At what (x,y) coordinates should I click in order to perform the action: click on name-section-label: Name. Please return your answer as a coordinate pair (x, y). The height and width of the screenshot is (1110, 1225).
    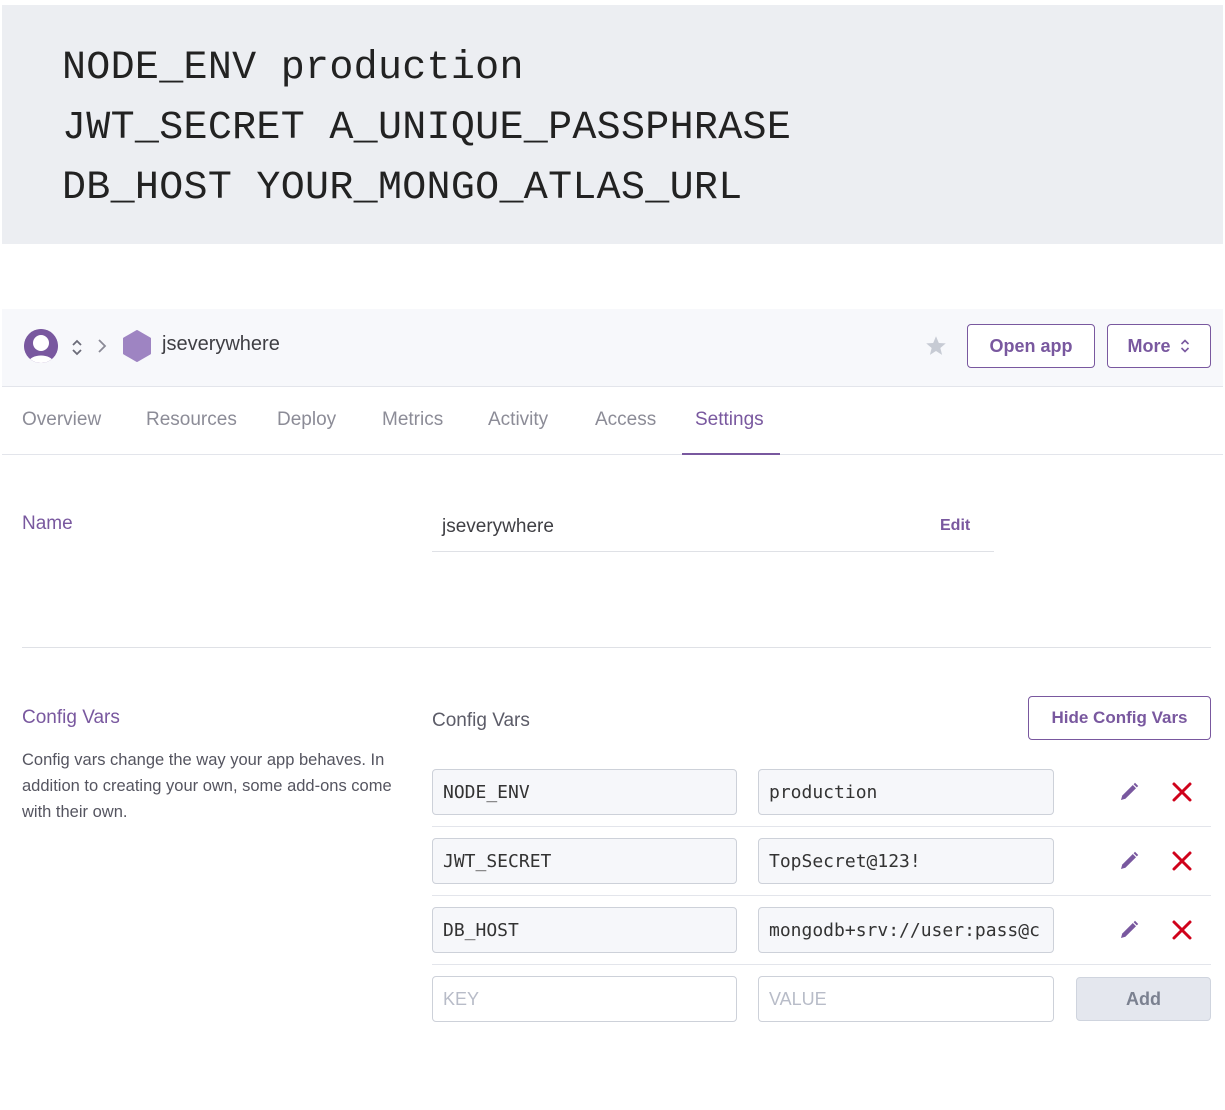
    Looking at the image, I should click on (47, 523).